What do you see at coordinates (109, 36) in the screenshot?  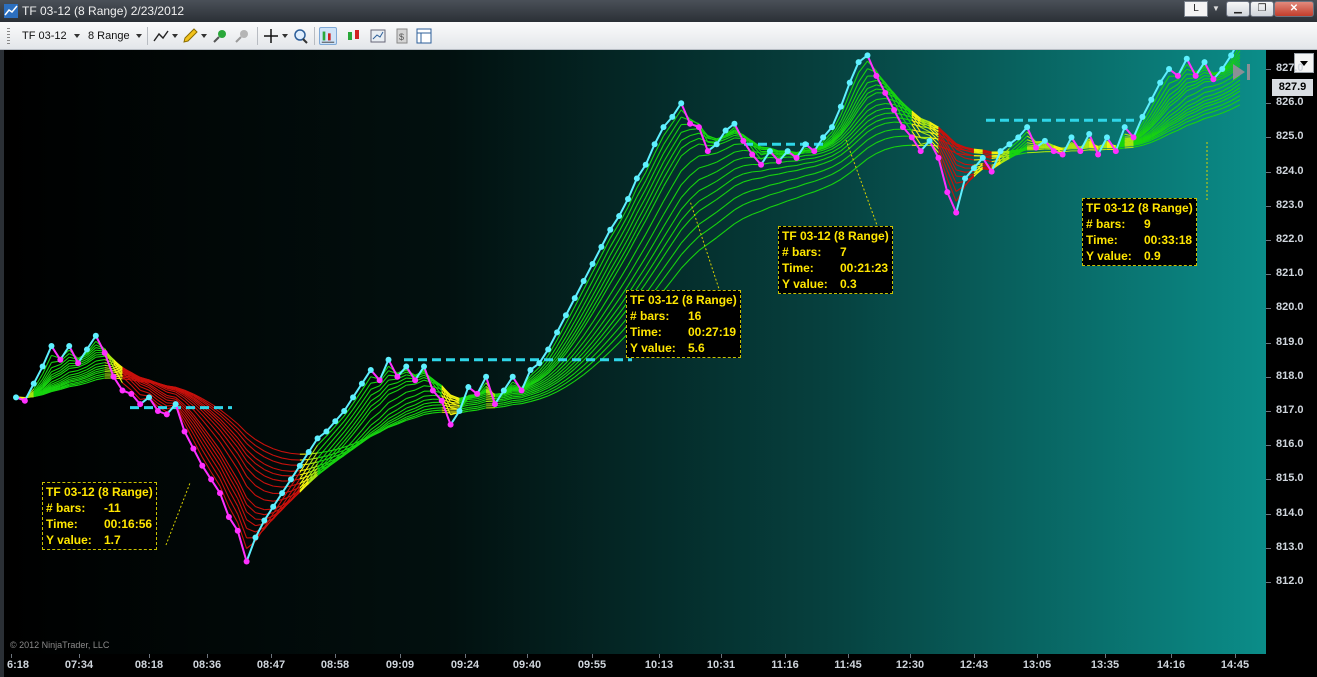 I see `period-selector: 8 Range` at bounding box center [109, 36].